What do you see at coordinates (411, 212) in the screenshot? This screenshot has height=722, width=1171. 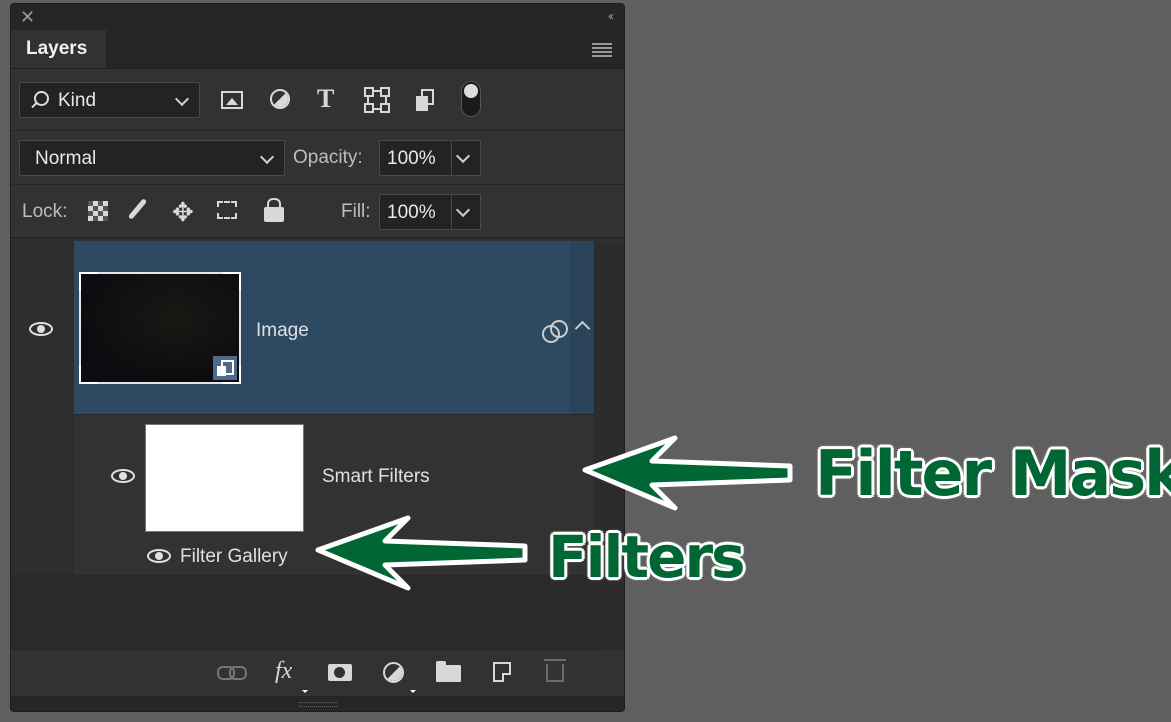 I see `fill-value: 100%` at bounding box center [411, 212].